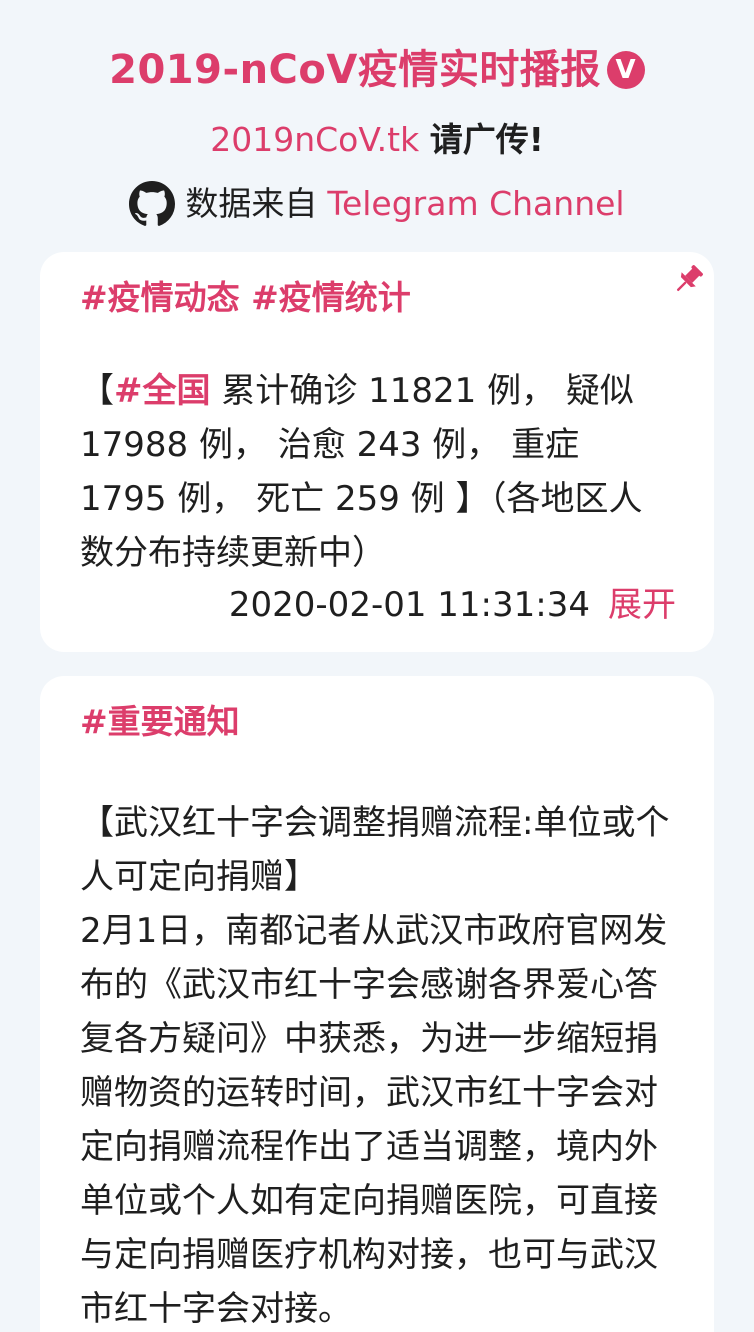 Image resolution: width=754 pixels, height=1332 pixels. Describe the element at coordinates (378, 298) in the screenshot. I see `post-tags: #疫情动态 #疫情统计` at that location.